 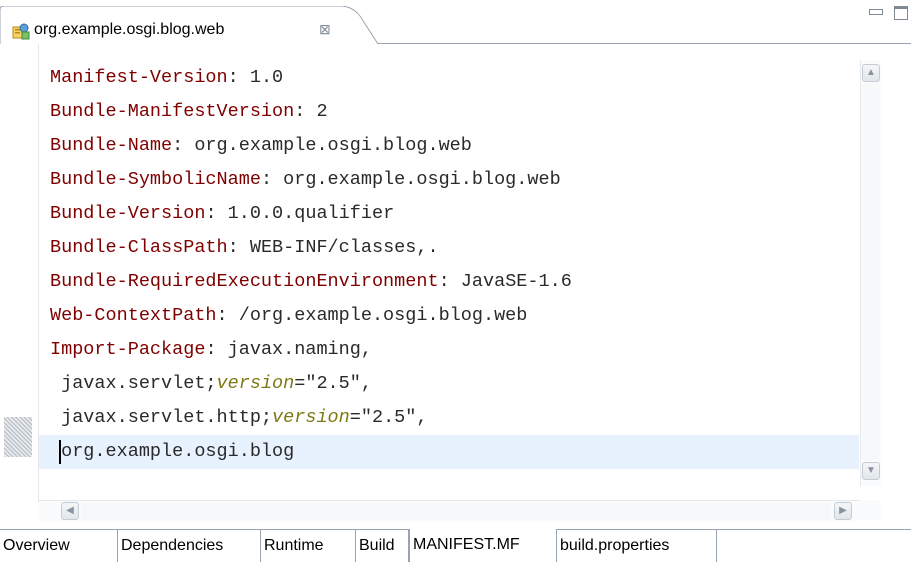 I want to click on manifest-value: : 2, so click(x=311, y=111).